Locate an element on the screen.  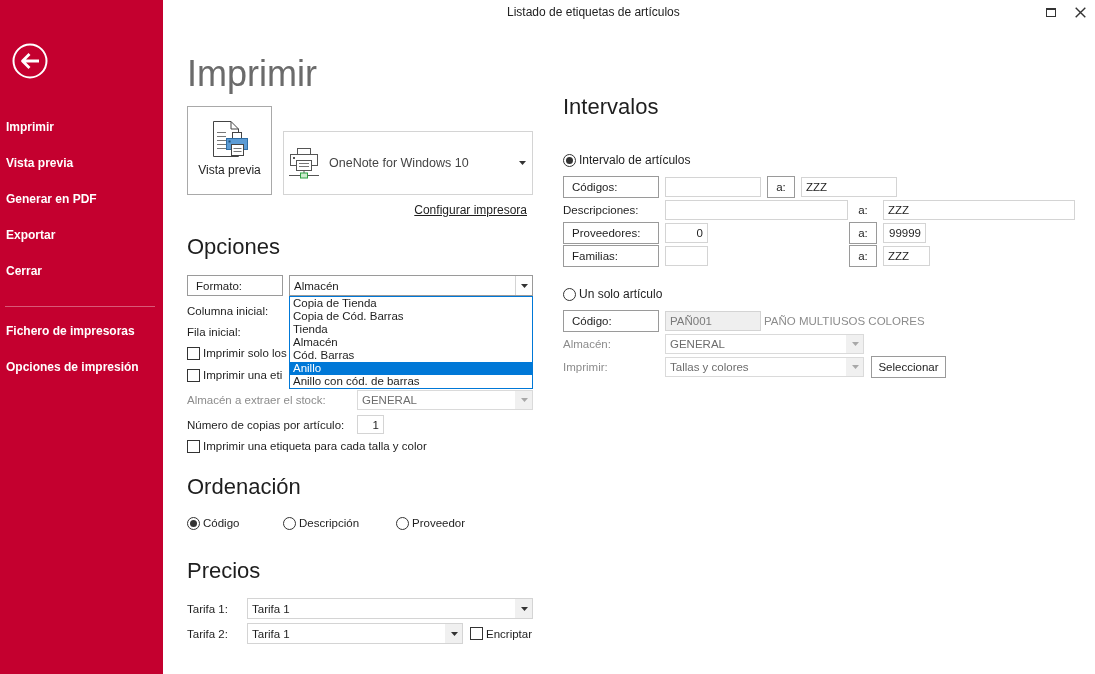
field-label: Tarifa 1: is located at coordinates (207, 608).